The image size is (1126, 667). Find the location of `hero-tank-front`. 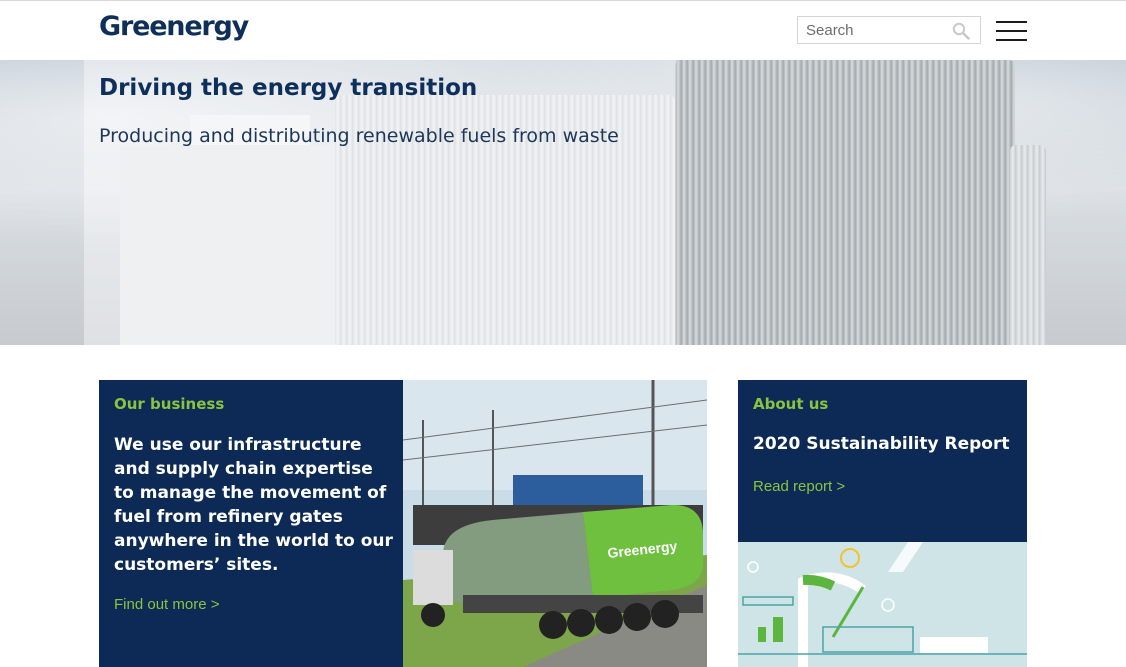

hero-tank-front is located at coordinates (845, 202).